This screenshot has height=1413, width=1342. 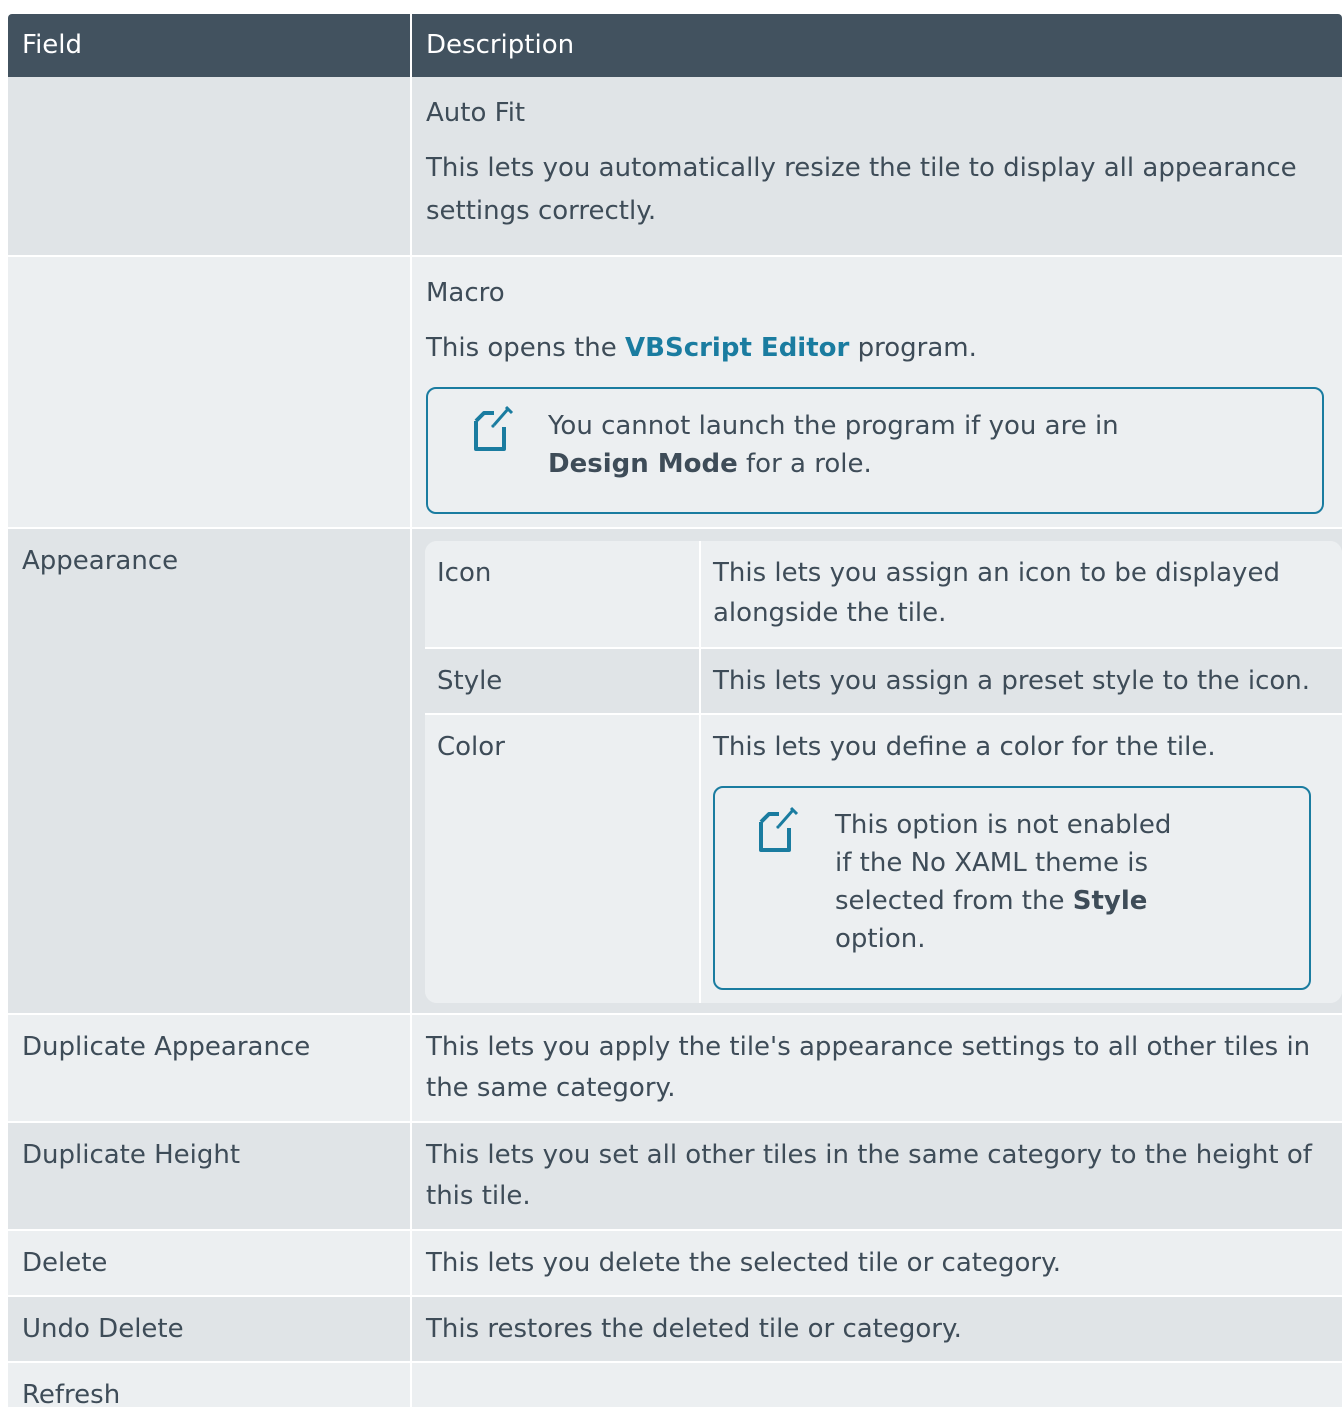 What do you see at coordinates (1003, 825) in the screenshot?
I see `color-note-line1: This option is not enabled` at bounding box center [1003, 825].